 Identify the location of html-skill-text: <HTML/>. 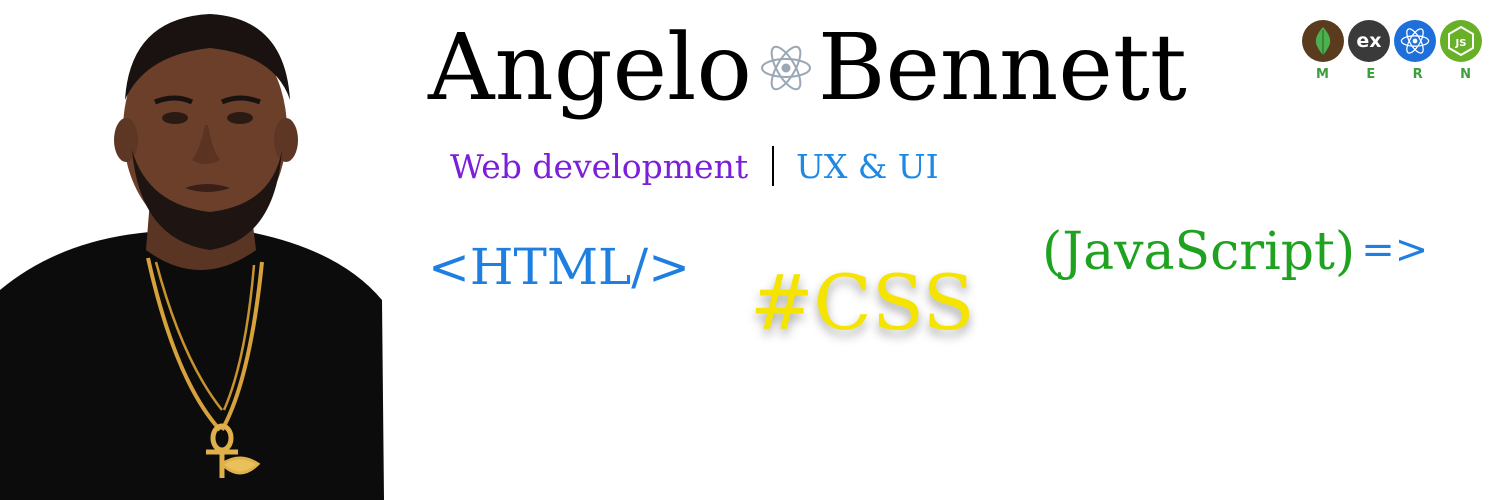
(559, 267).